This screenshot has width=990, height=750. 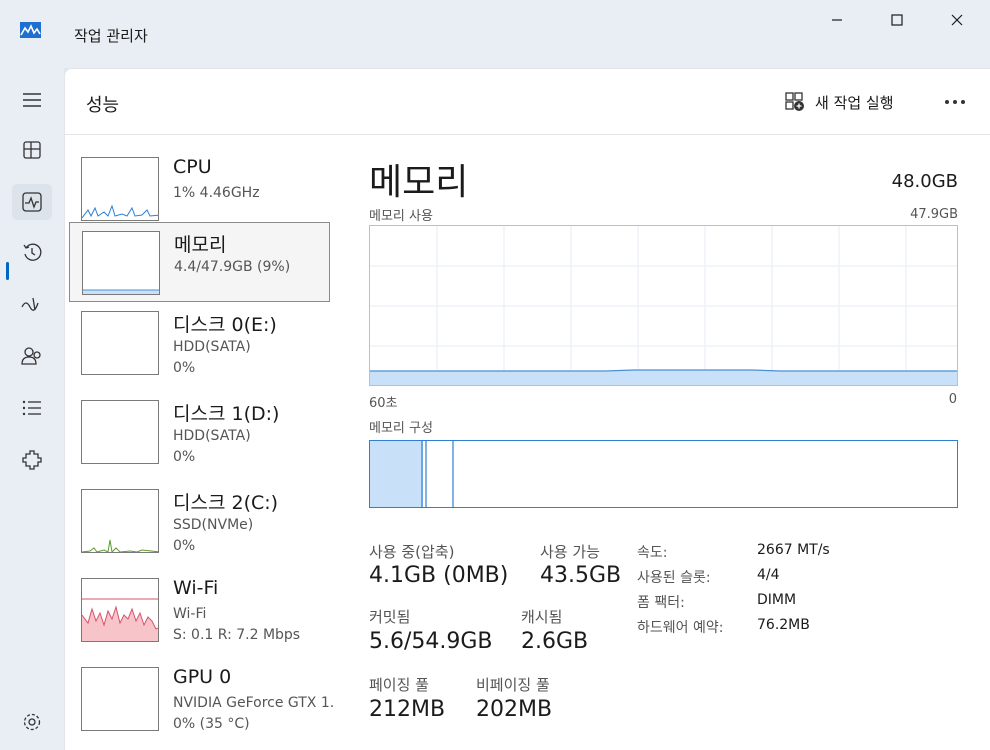 I want to click on more-icon, so click(x=955, y=102).